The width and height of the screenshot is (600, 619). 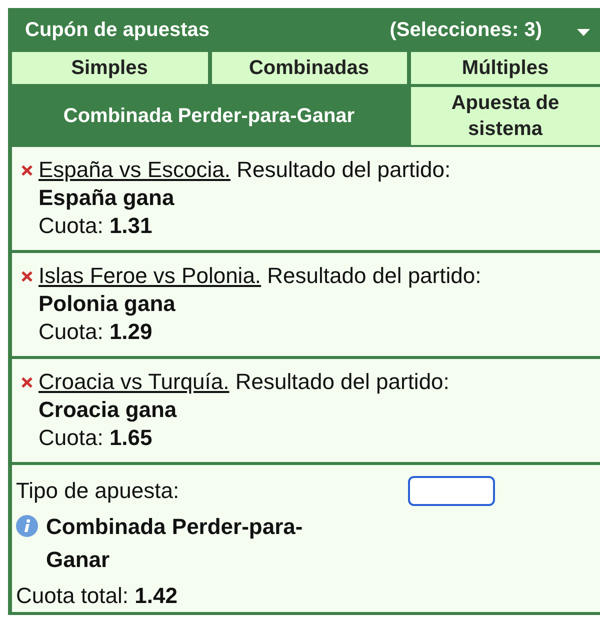 I want to click on odds-text: Cuota: 1.65, so click(x=96, y=438).